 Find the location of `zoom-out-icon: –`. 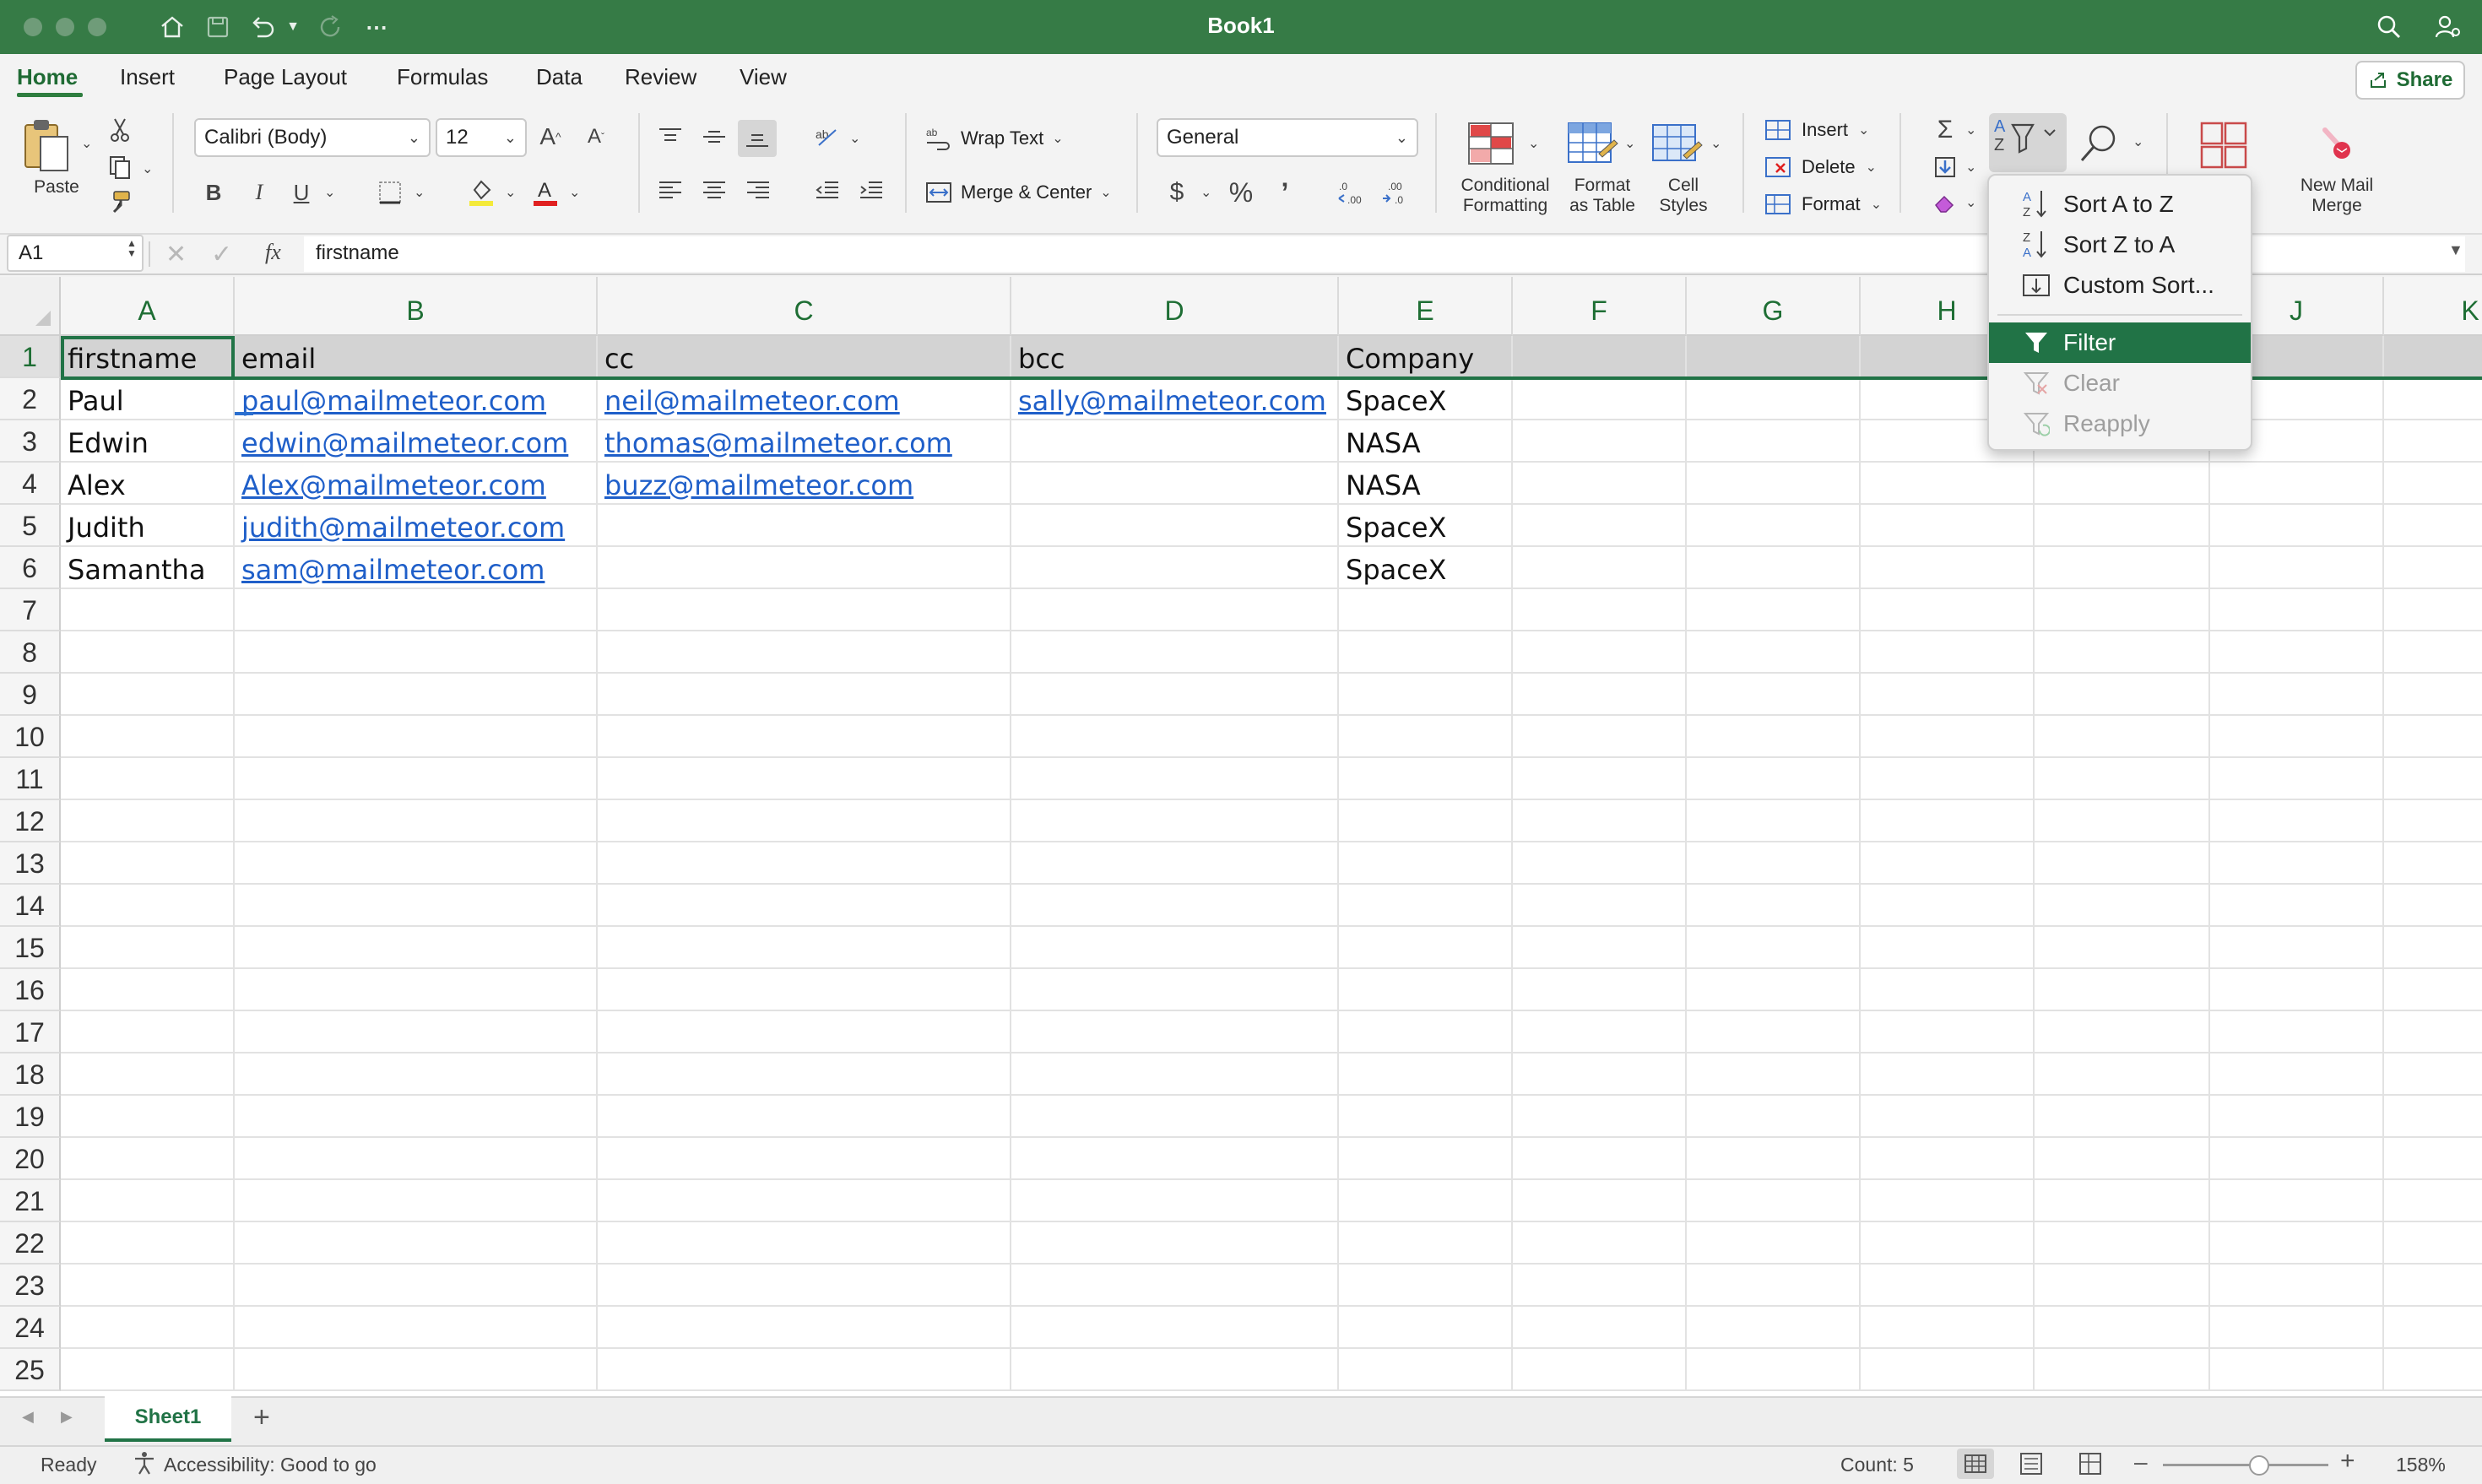

zoom-out-icon: – is located at coordinates (2141, 1462).